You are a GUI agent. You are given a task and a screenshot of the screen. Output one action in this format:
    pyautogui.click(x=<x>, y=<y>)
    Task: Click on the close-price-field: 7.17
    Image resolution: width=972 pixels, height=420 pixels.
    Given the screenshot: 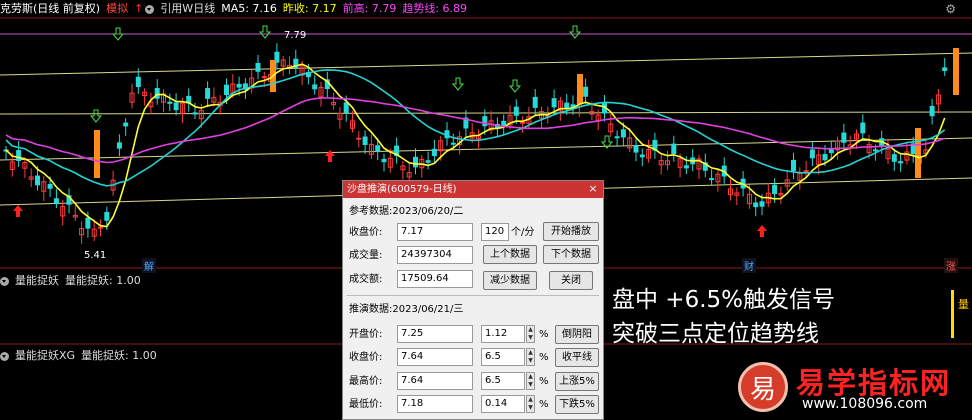 What is the action you would take?
    pyautogui.click(x=435, y=232)
    